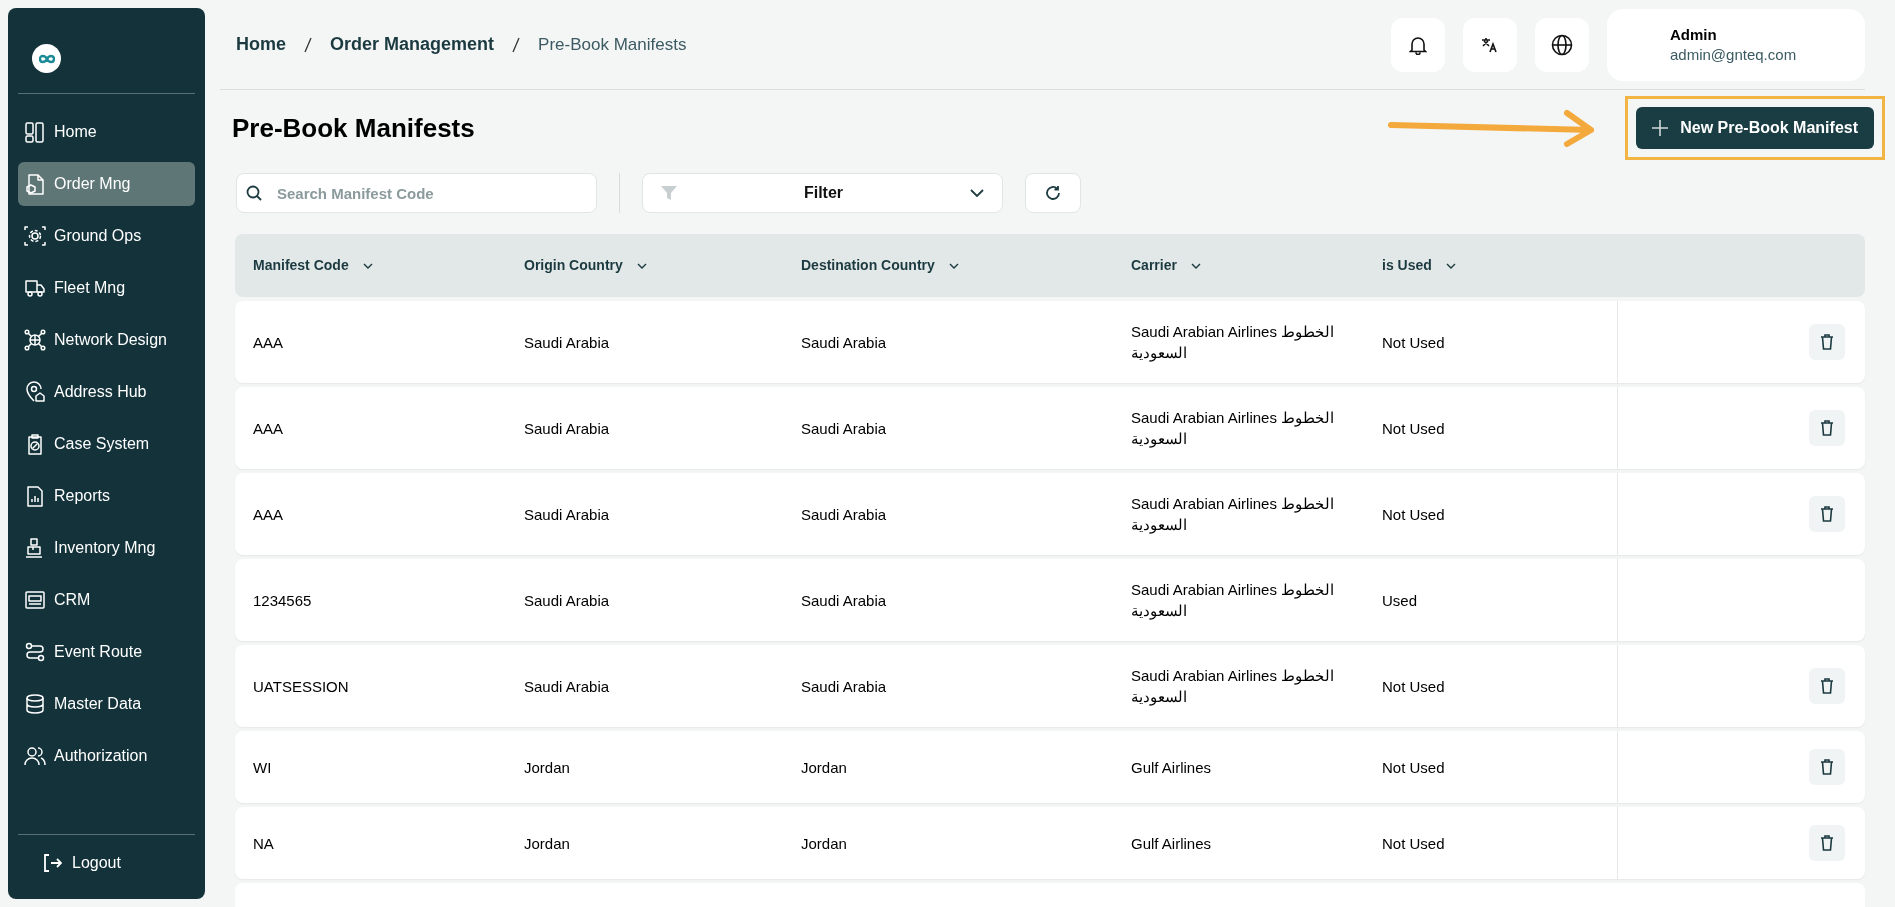 The width and height of the screenshot is (1895, 907). What do you see at coordinates (106, 652) in the screenshot?
I see `sidebar-item: Event Route` at bounding box center [106, 652].